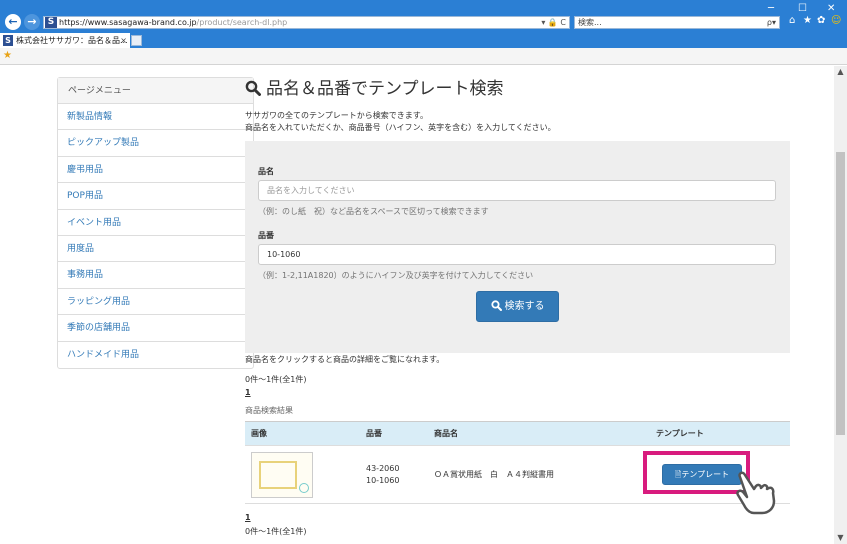  Describe the element at coordinates (517, 190) in the screenshot. I see `name-input: 品名を入力してください` at that location.